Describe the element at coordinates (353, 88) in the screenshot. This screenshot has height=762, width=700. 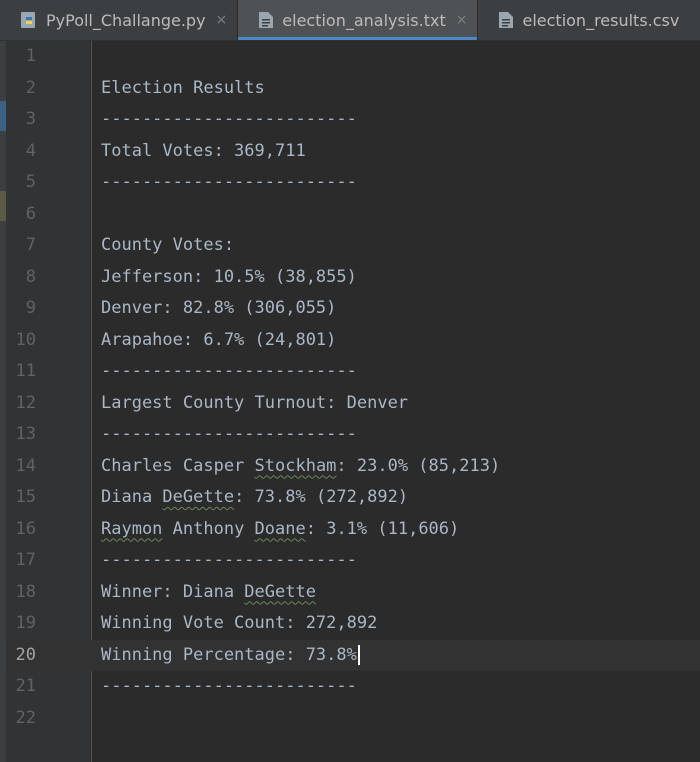
I see `code-line: 2 Election Results` at that location.